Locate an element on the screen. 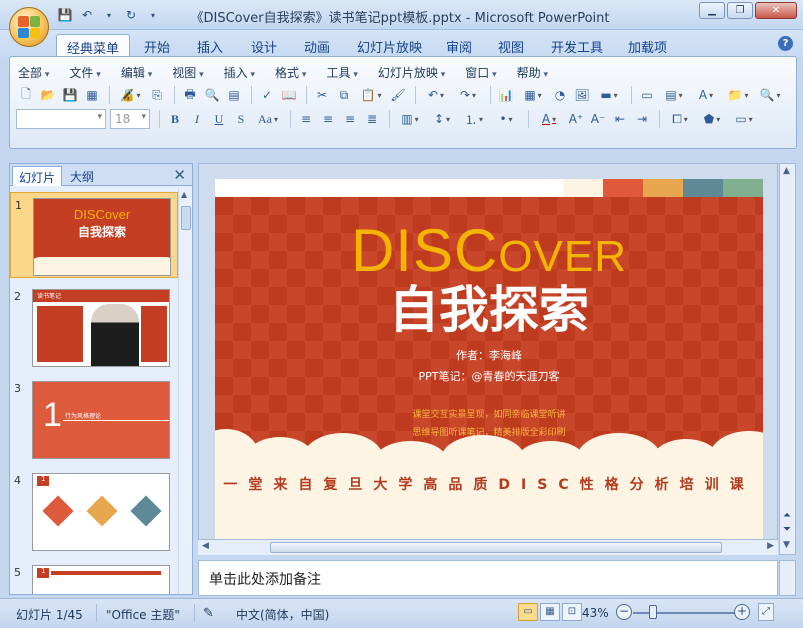  next-slide-icon: ⏷ is located at coordinates (787, 529).